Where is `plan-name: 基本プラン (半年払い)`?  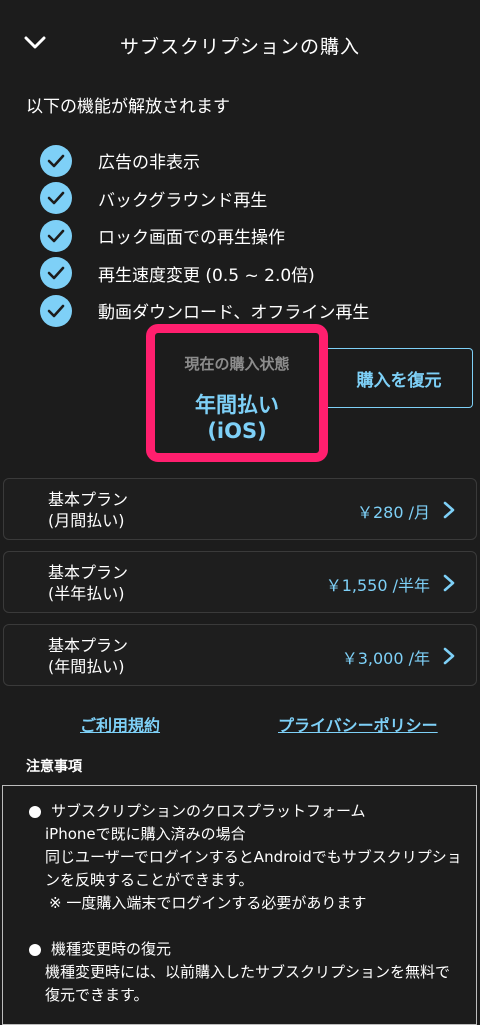
plan-name: 基本プラン (半年払い) is located at coordinates (88, 583).